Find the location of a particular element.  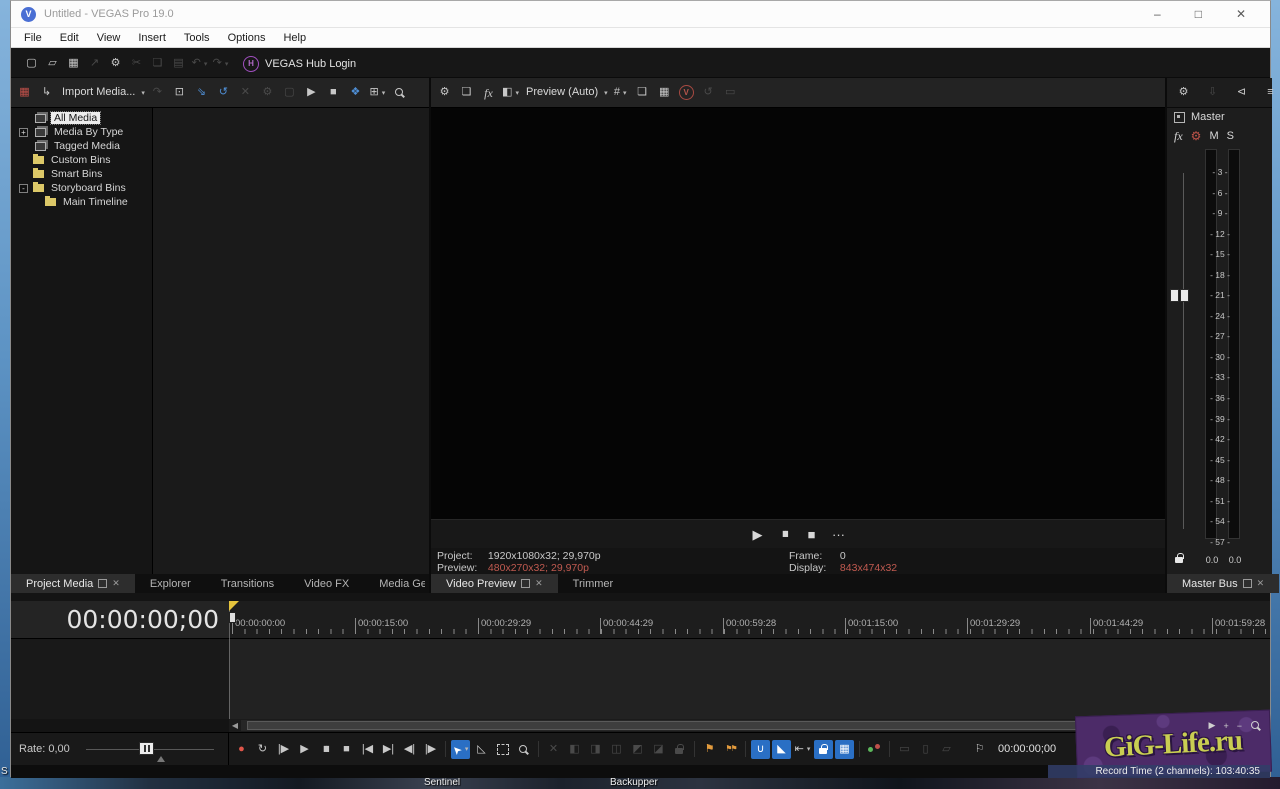

media-fx-icon: ❖ is located at coordinates (355, 92).